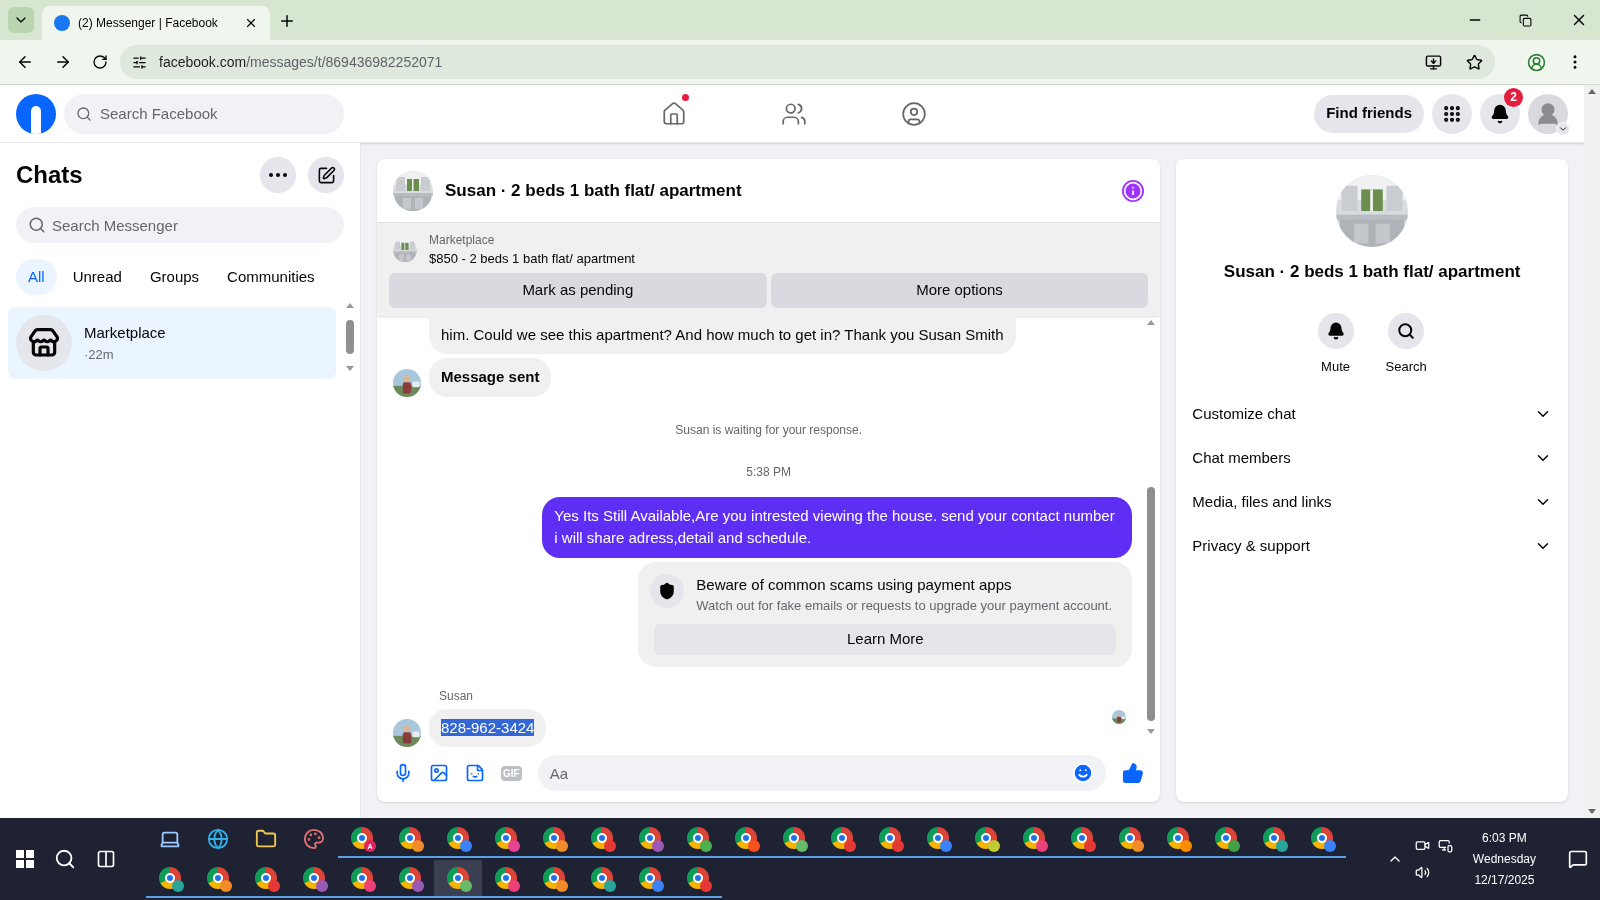  Describe the element at coordinates (475, 773) in the screenshot. I see `sticker-icon` at that location.